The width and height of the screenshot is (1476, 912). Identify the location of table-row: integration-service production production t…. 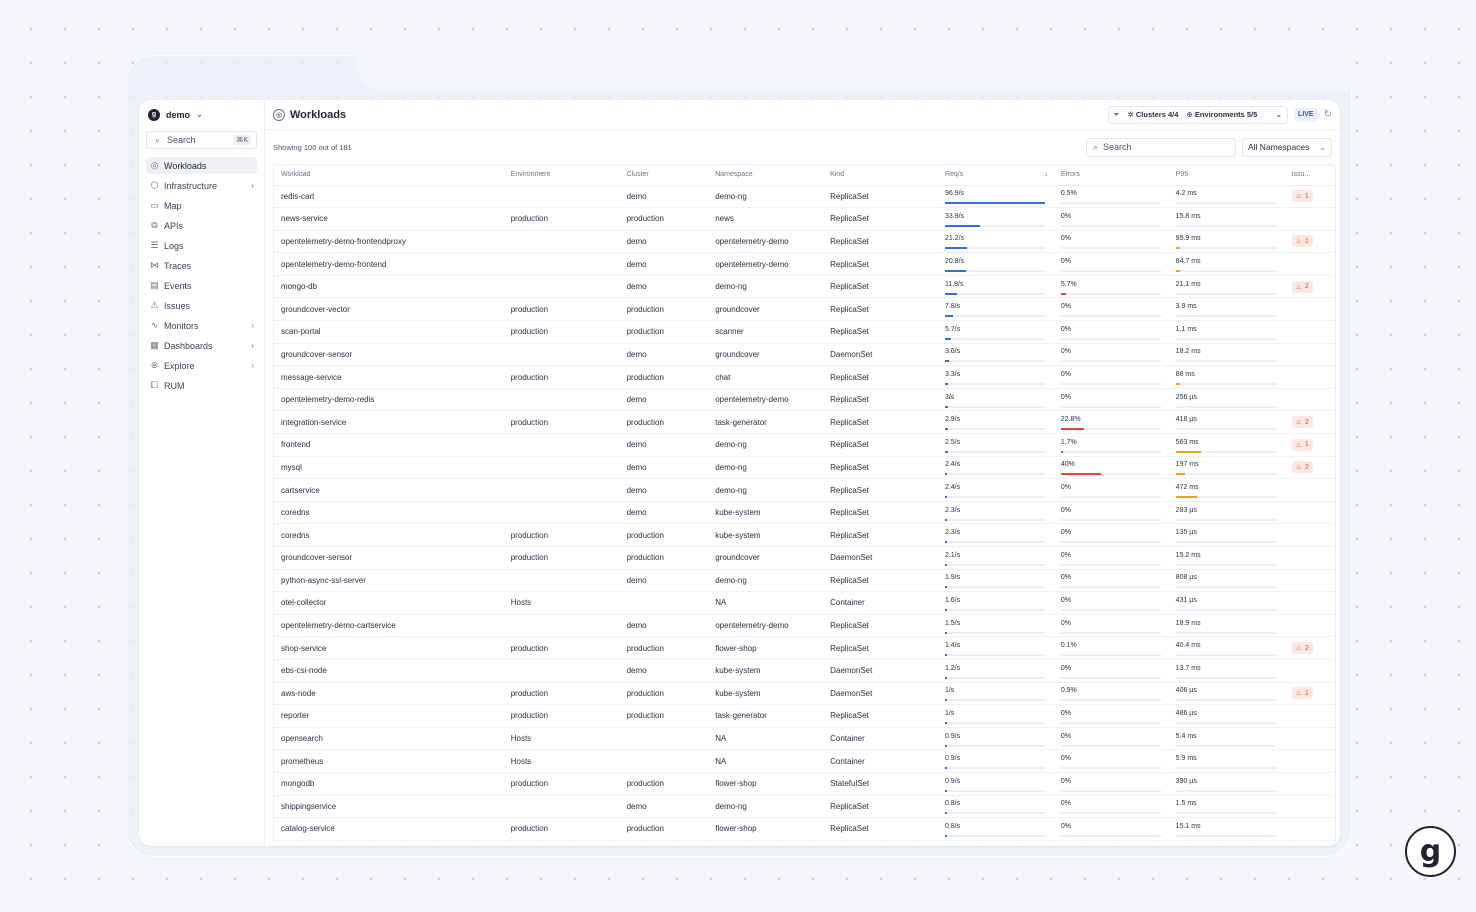
(804, 422).